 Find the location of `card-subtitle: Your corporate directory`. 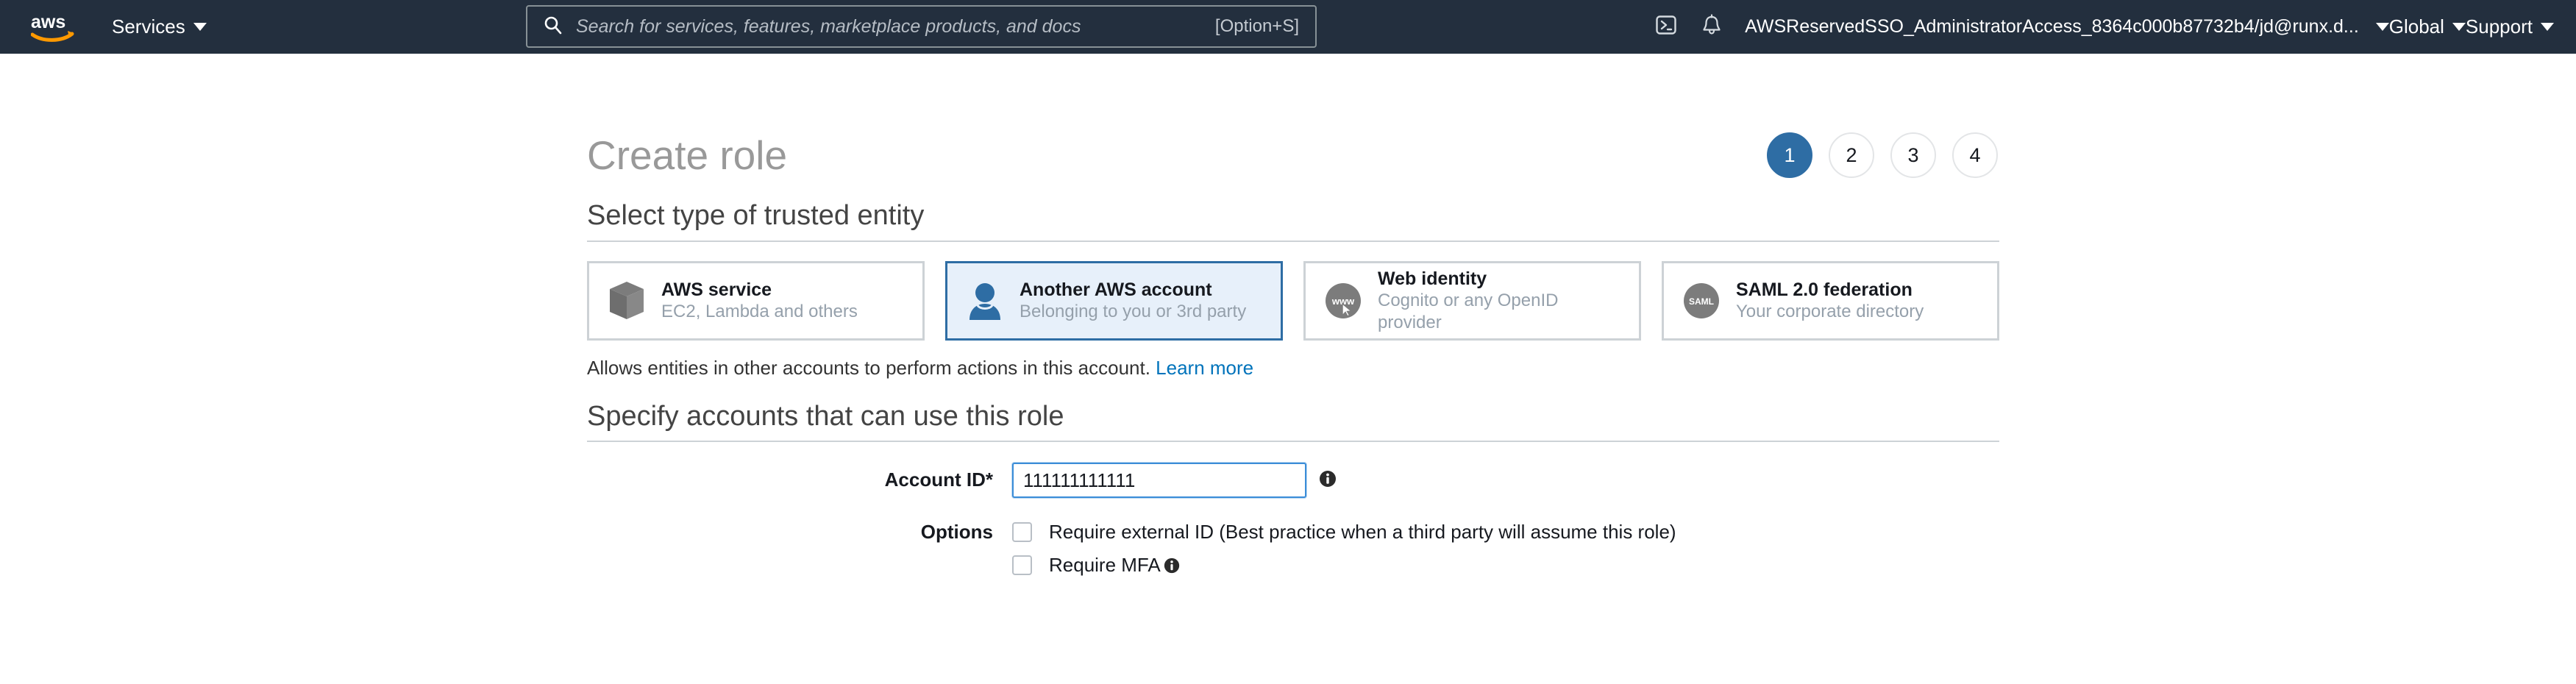

card-subtitle: Your corporate directory is located at coordinates (1830, 312).